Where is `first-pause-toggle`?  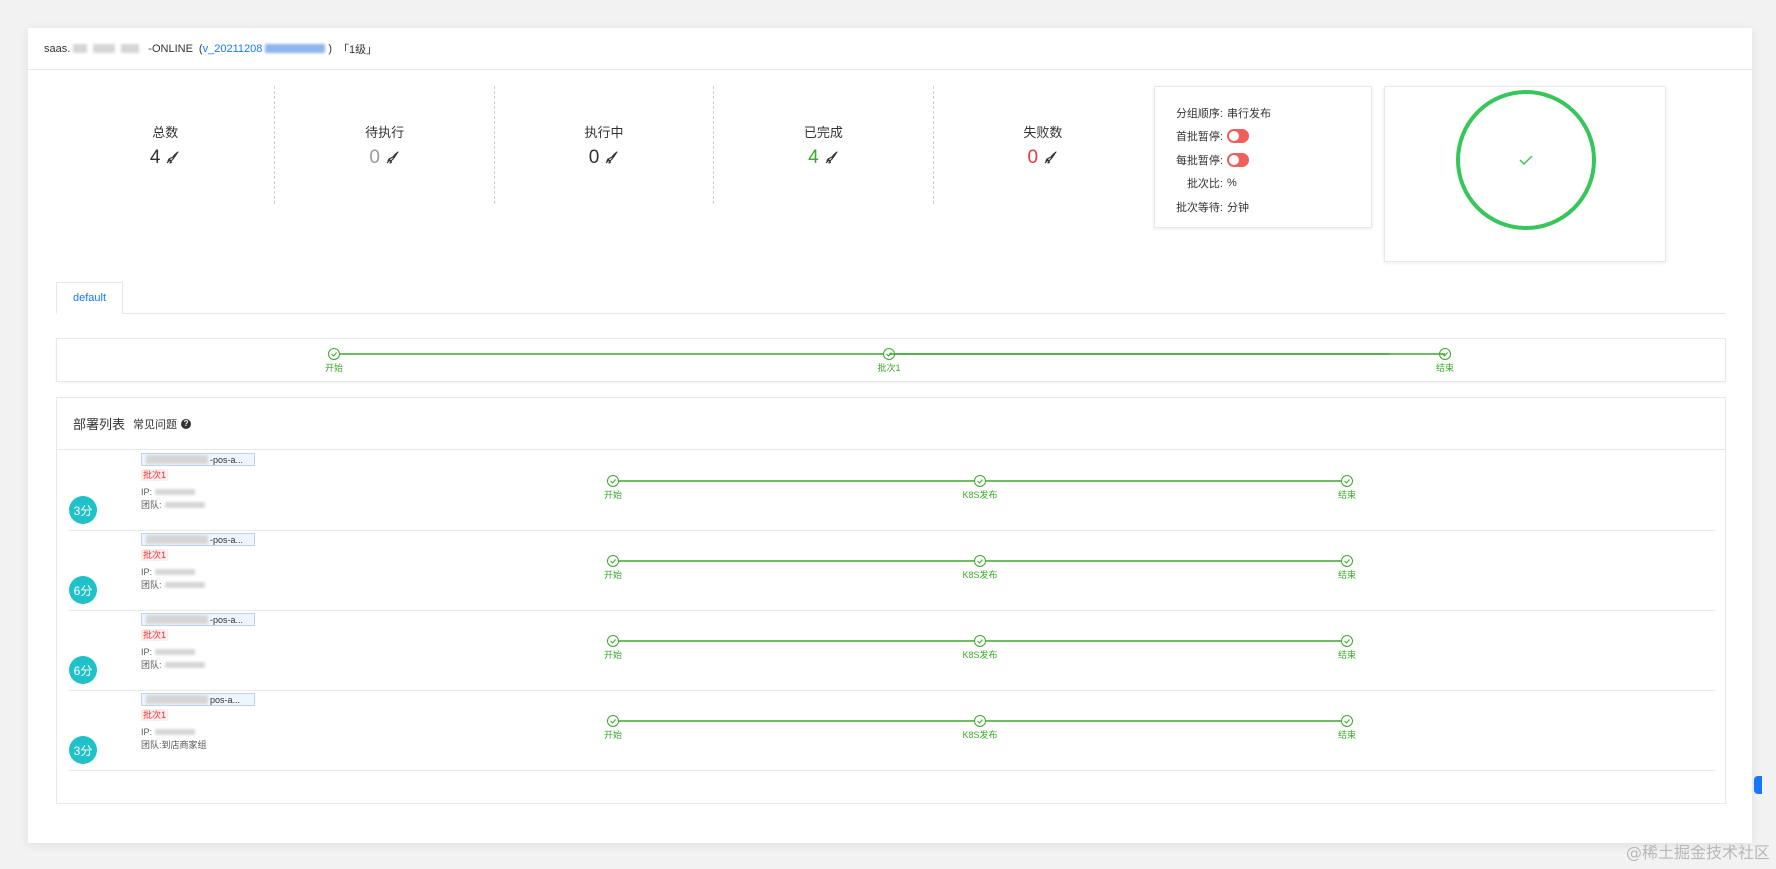 first-pause-toggle is located at coordinates (1238, 136).